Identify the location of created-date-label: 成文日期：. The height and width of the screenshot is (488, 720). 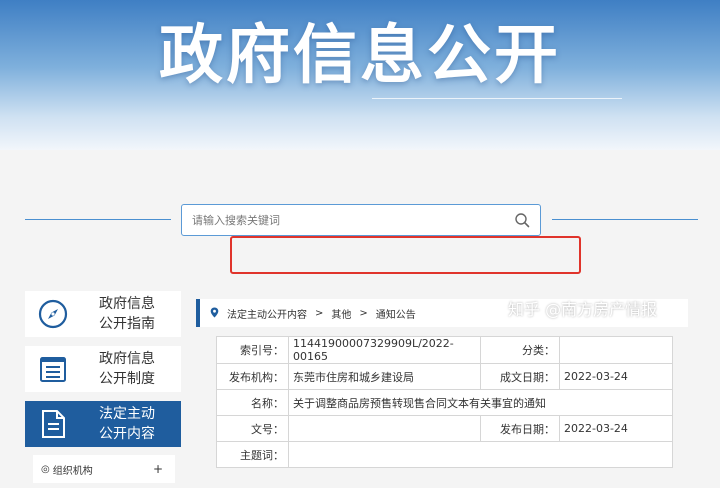
(520, 376).